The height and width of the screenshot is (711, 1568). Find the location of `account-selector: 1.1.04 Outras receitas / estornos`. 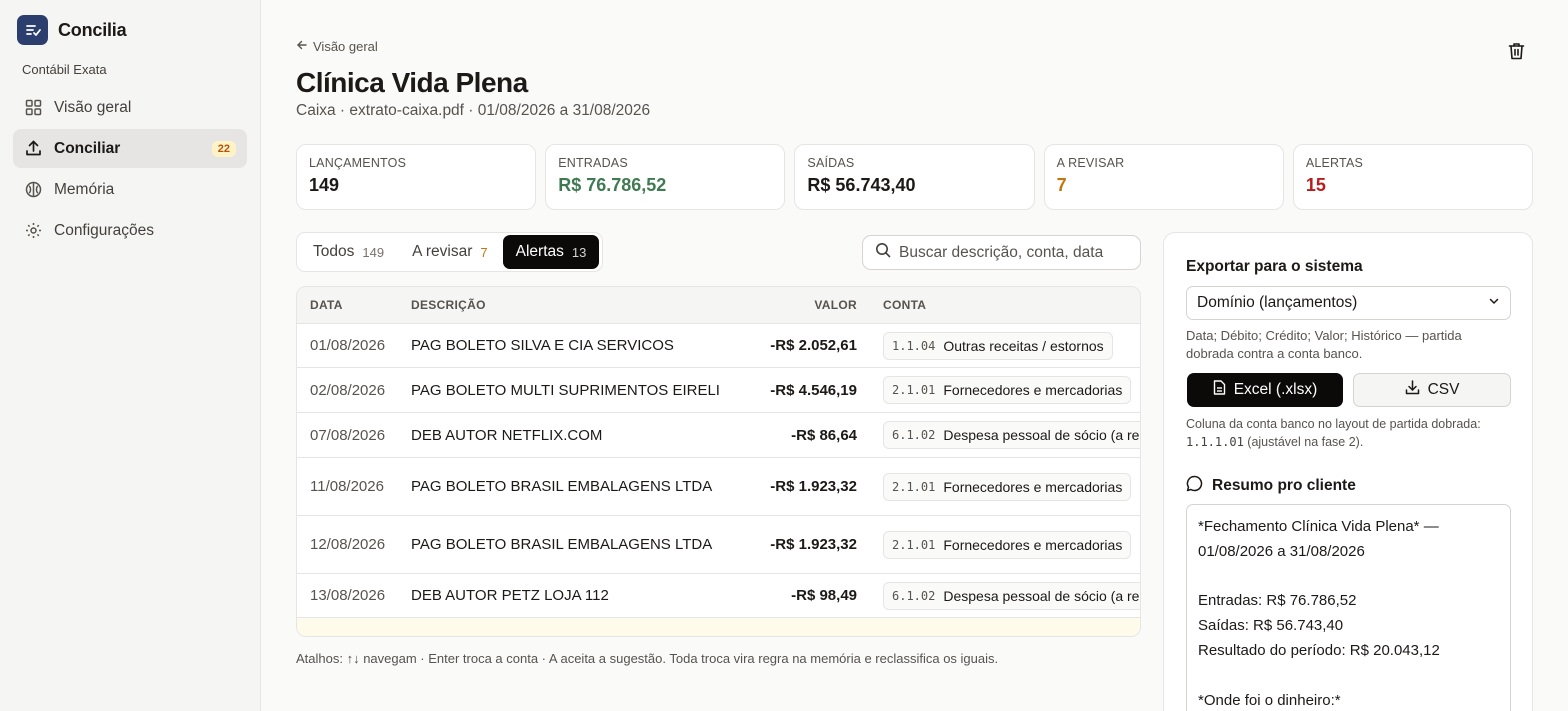

account-selector: 1.1.04 Outras receitas / estornos is located at coordinates (998, 345).